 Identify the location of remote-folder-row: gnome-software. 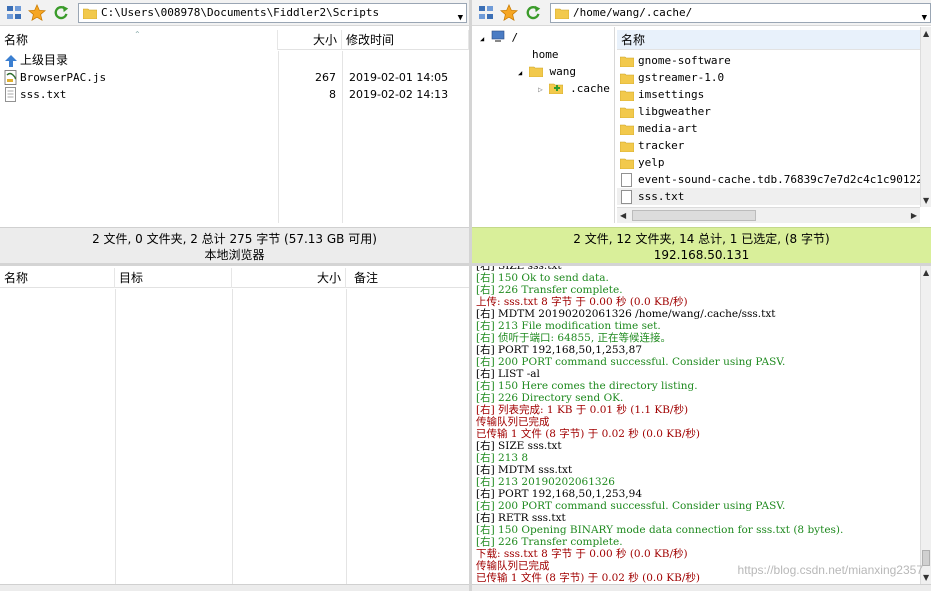
(768, 60).